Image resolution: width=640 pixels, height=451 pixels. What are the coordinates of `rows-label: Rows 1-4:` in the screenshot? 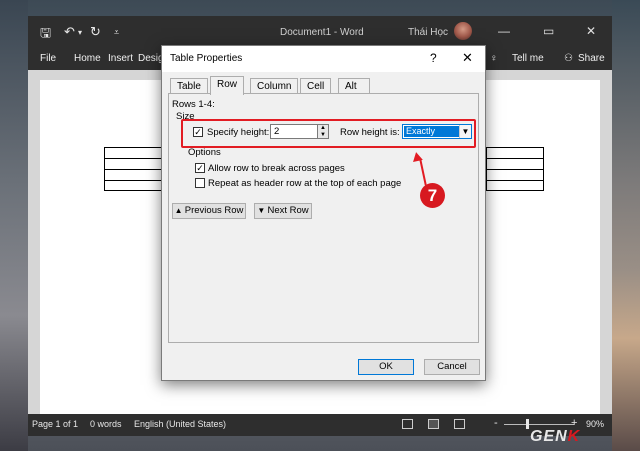 It's located at (193, 104).